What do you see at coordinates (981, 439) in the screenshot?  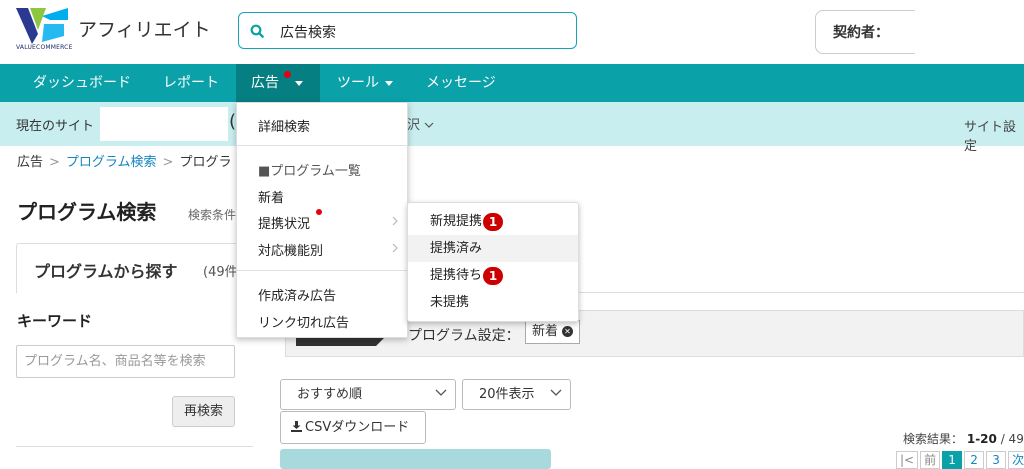 I see `results-range: 1-20` at bounding box center [981, 439].